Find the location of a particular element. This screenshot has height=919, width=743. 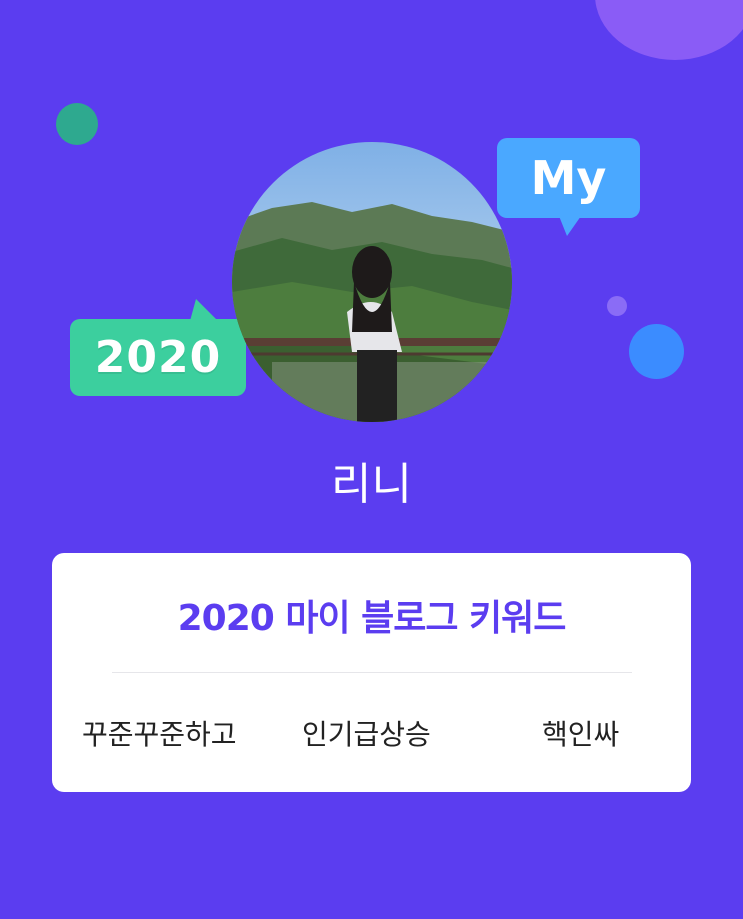

avatar is located at coordinates (372, 282).